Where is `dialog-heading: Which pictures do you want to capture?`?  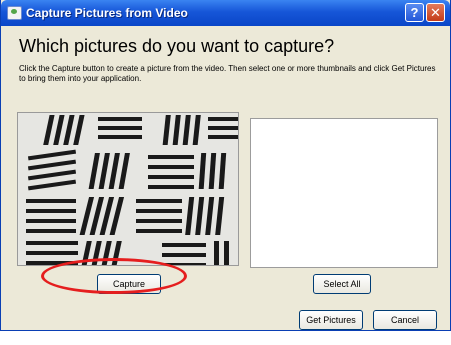
dialog-heading: Which pictures do you want to capture? is located at coordinates (177, 46).